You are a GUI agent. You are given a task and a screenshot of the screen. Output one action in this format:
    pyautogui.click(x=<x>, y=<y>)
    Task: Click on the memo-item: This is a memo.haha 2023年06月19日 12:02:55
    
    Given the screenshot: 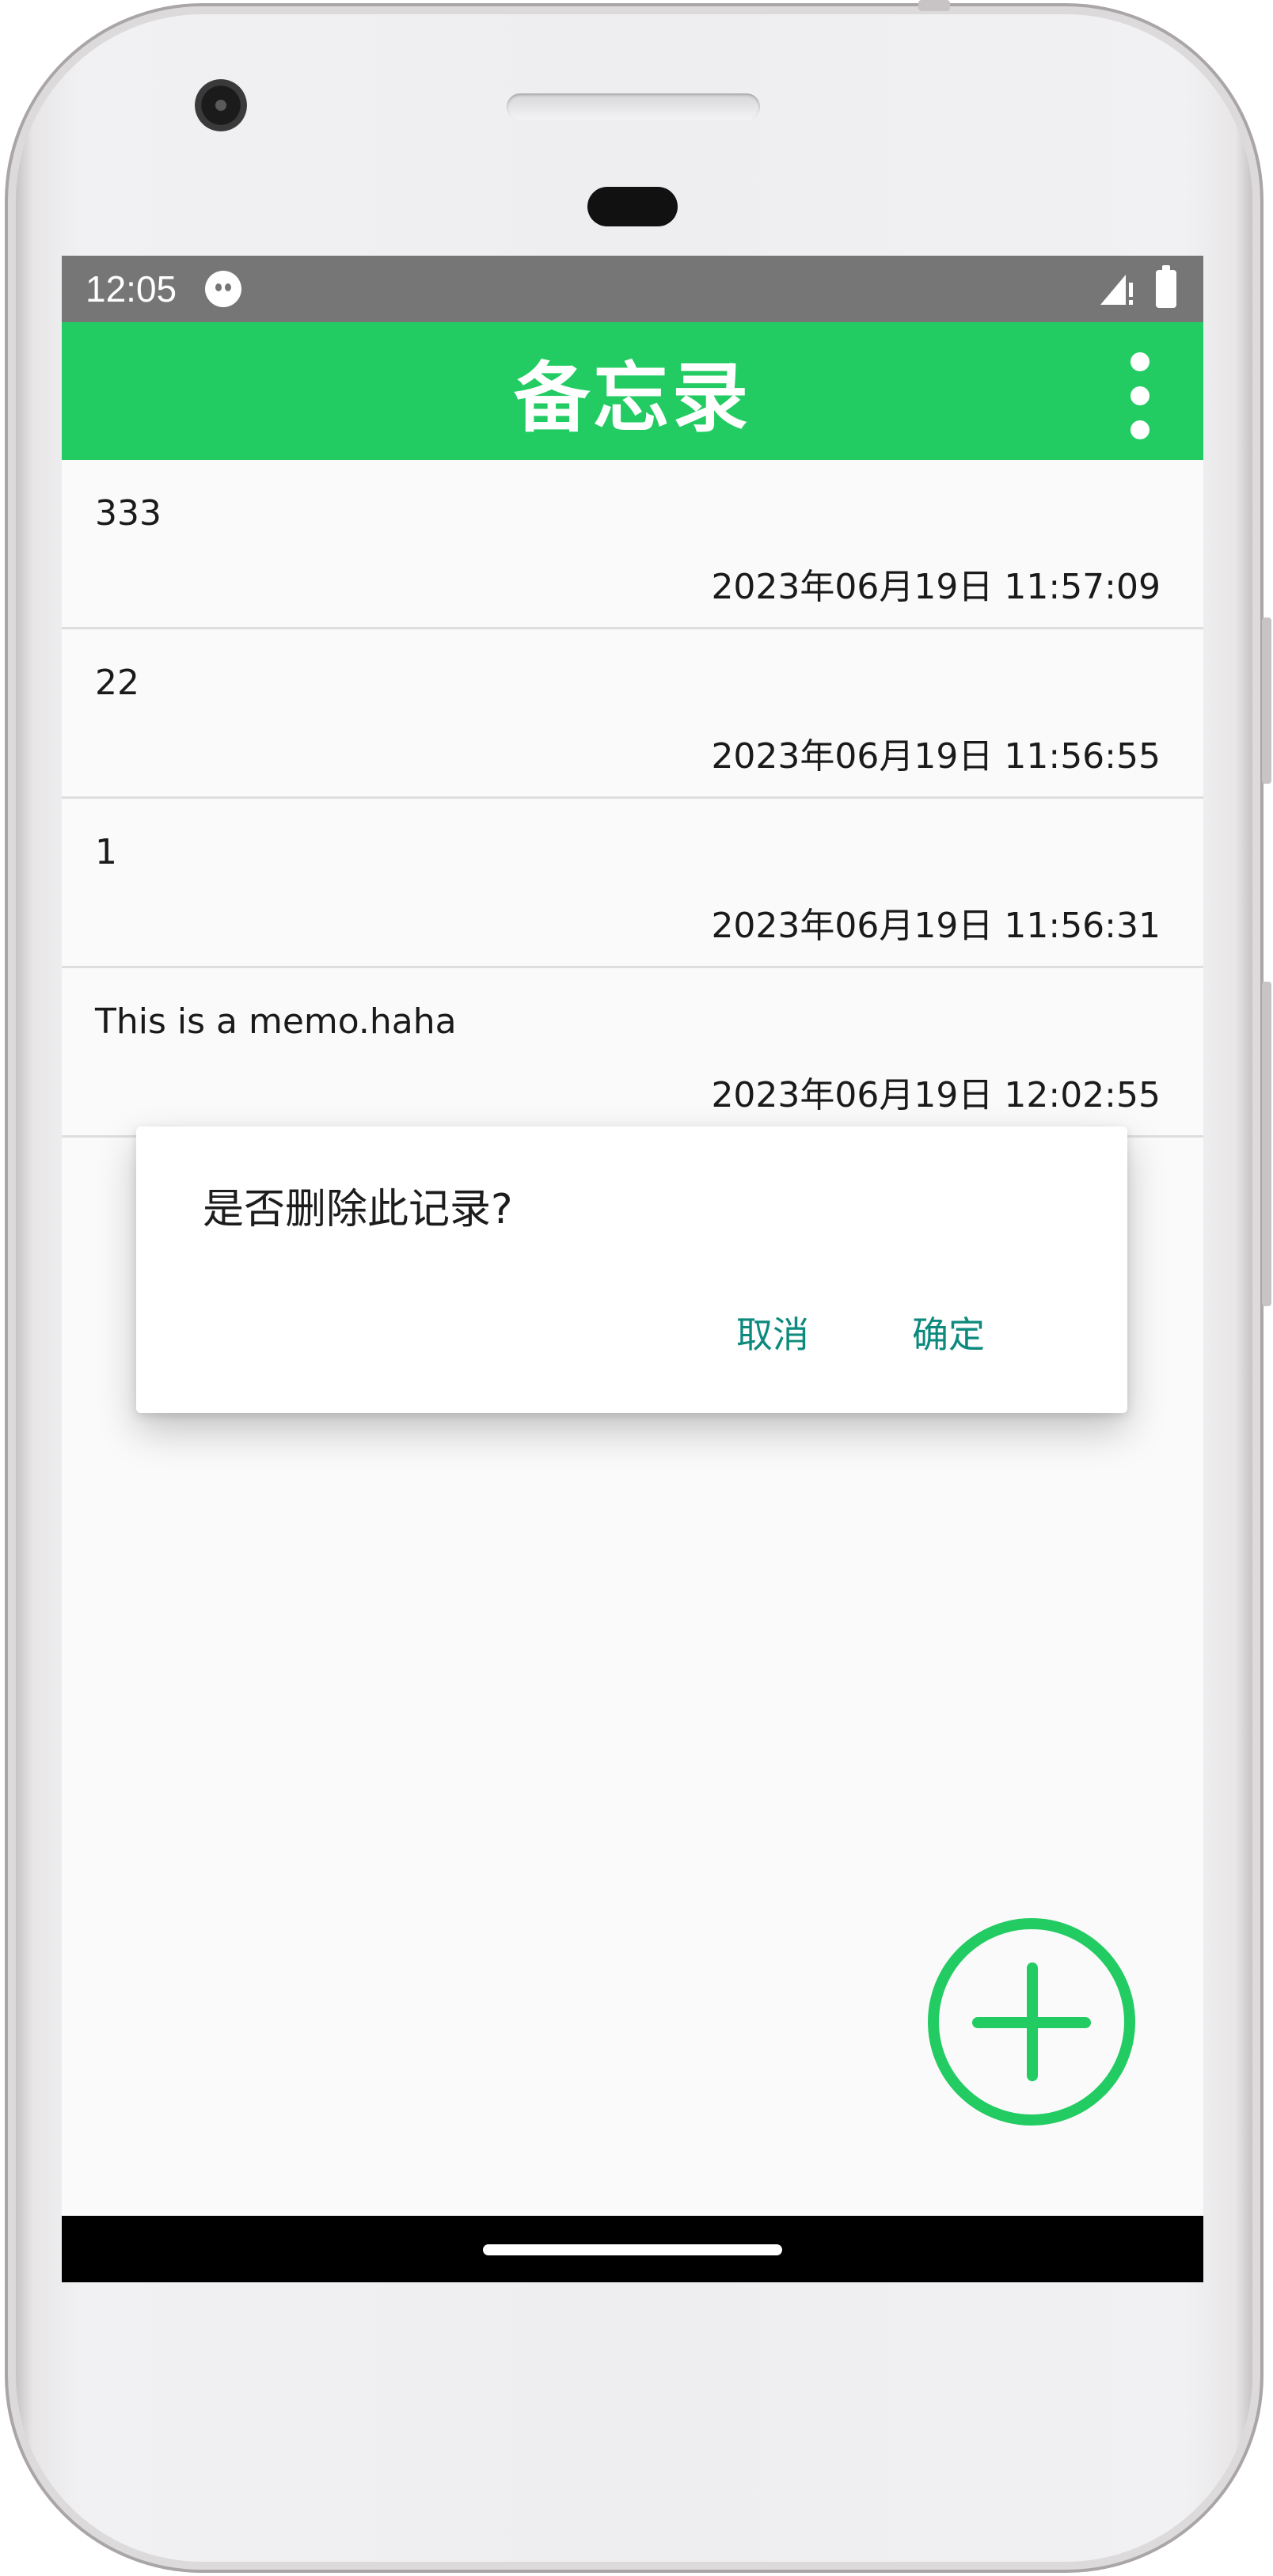 What is the action you would take?
    pyautogui.click(x=632, y=1053)
    